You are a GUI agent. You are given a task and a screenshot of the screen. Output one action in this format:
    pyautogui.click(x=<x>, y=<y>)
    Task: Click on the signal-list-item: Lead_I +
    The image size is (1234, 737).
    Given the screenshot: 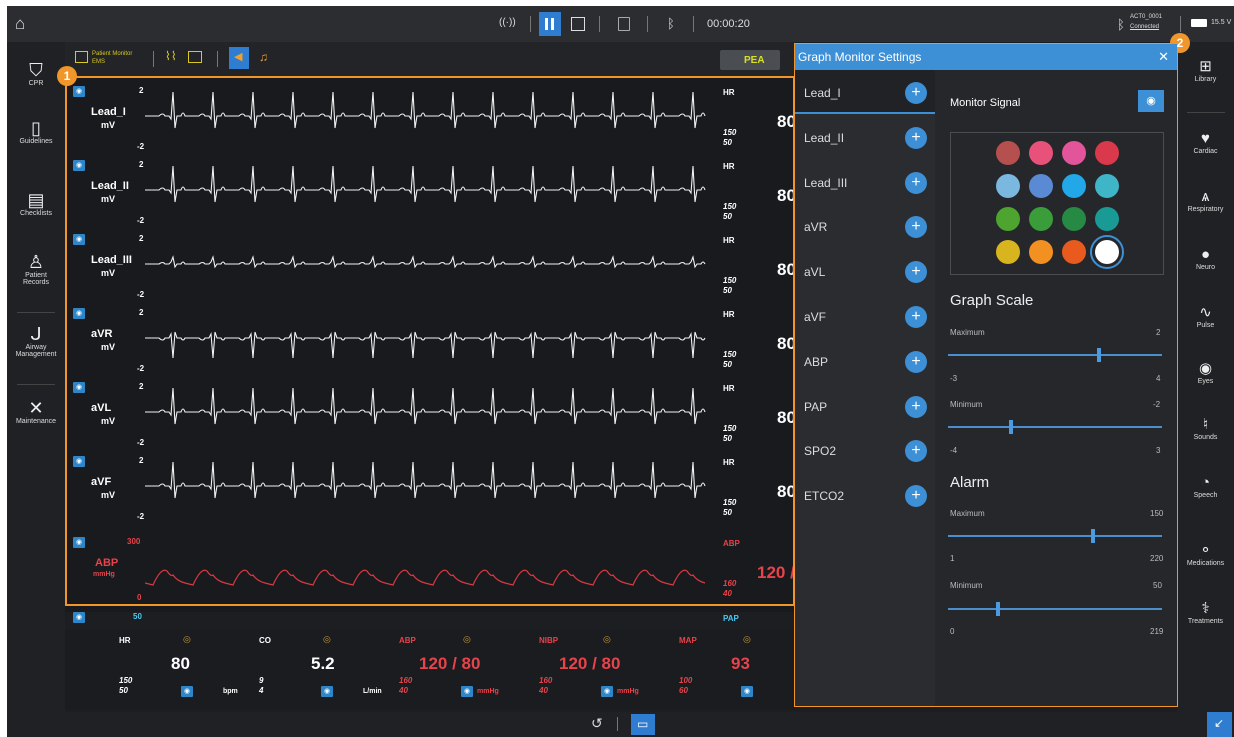 What is the action you would take?
    pyautogui.click(x=865, y=92)
    